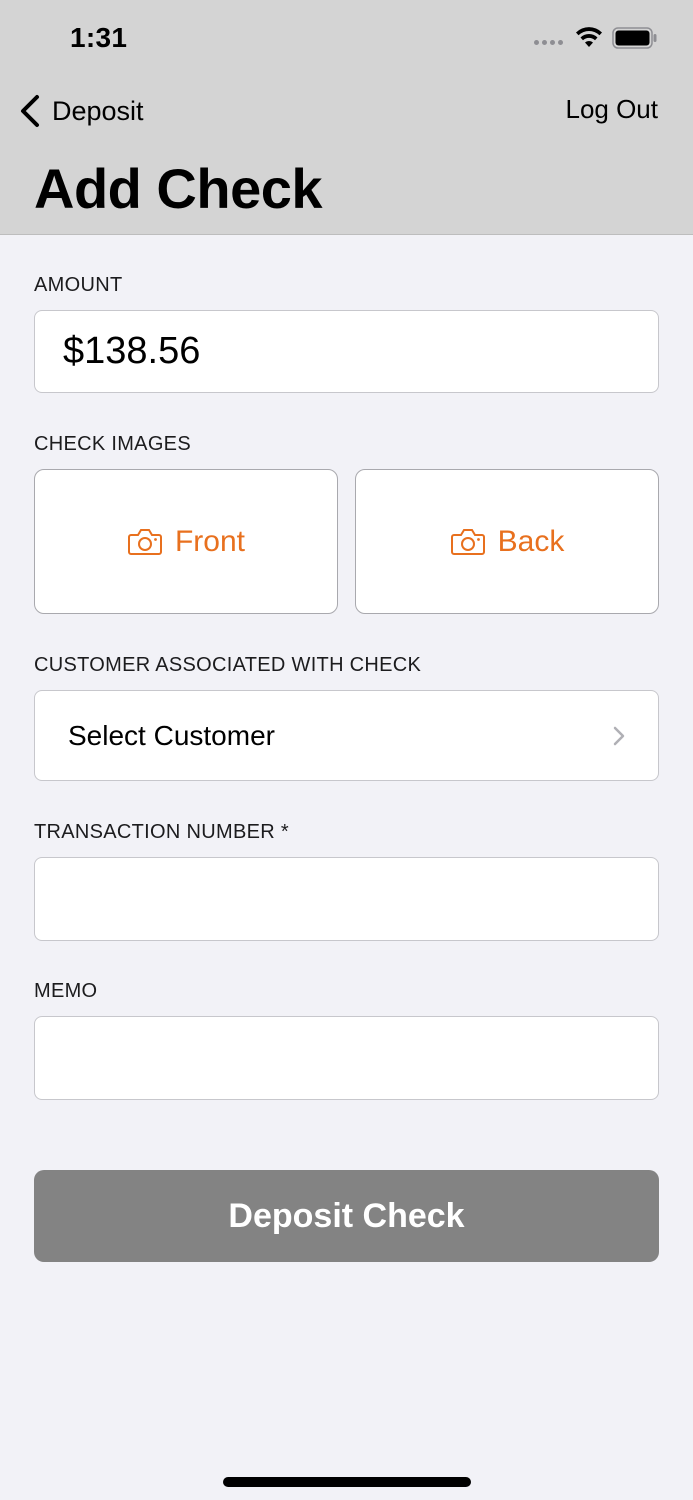 The width and height of the screenshot is (693, 1500). I want to click on customer-label: CUSTOMER ASSOCIATED WITH CHECK, so click(228, 665).